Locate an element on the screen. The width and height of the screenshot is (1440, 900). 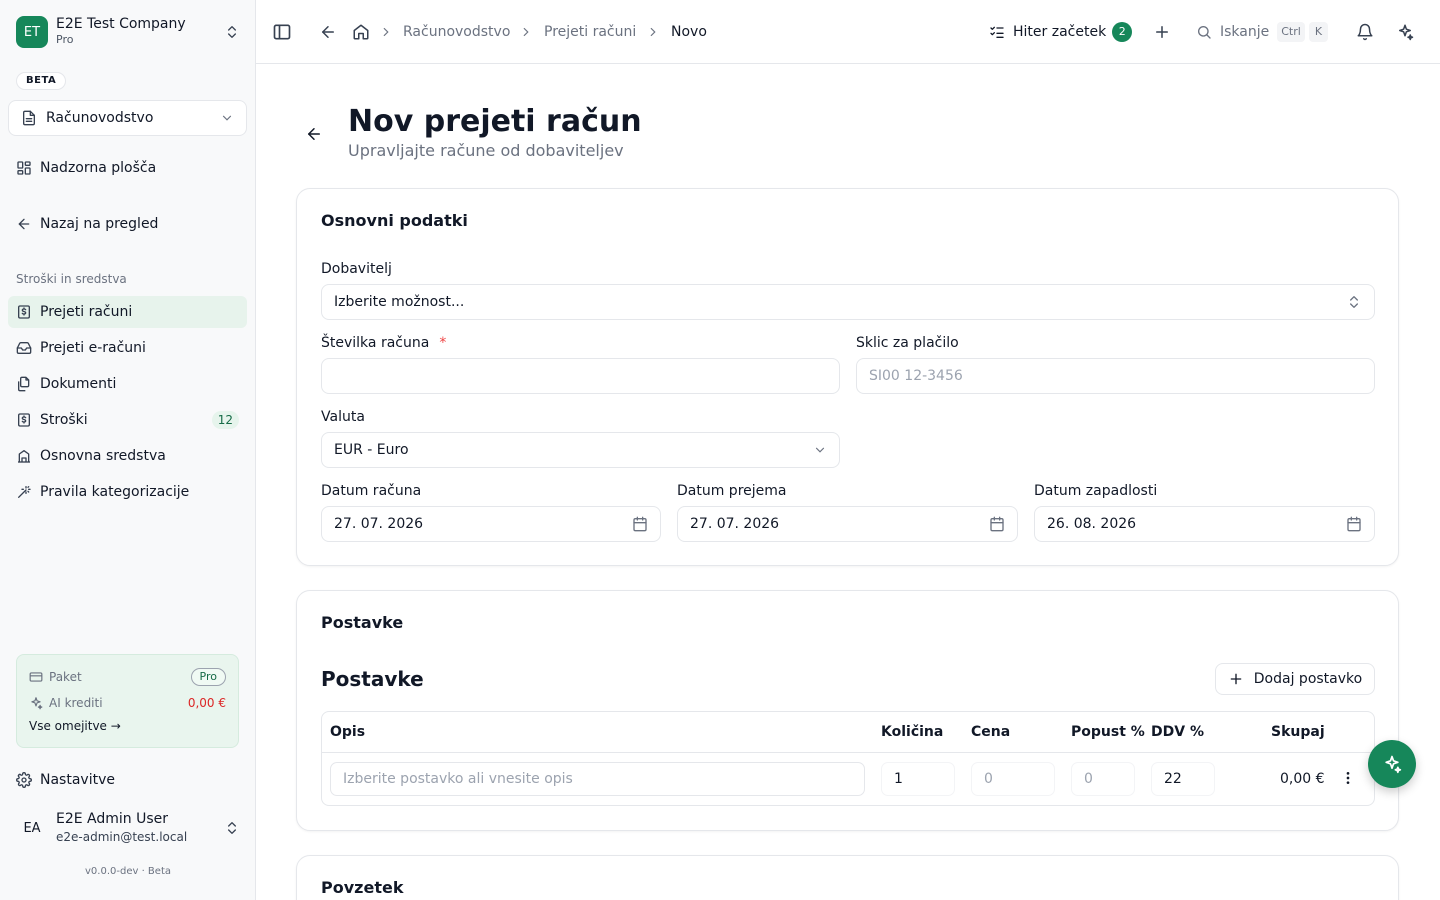
item-vat-value: 22 is located at coordinates (1173, 779).